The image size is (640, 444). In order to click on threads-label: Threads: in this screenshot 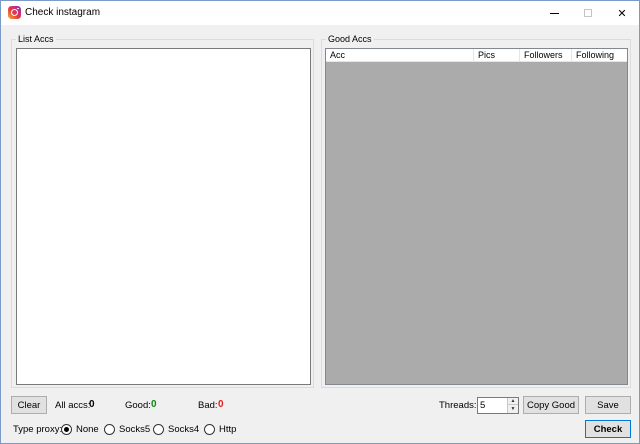, I will do `click(458, 405)`.